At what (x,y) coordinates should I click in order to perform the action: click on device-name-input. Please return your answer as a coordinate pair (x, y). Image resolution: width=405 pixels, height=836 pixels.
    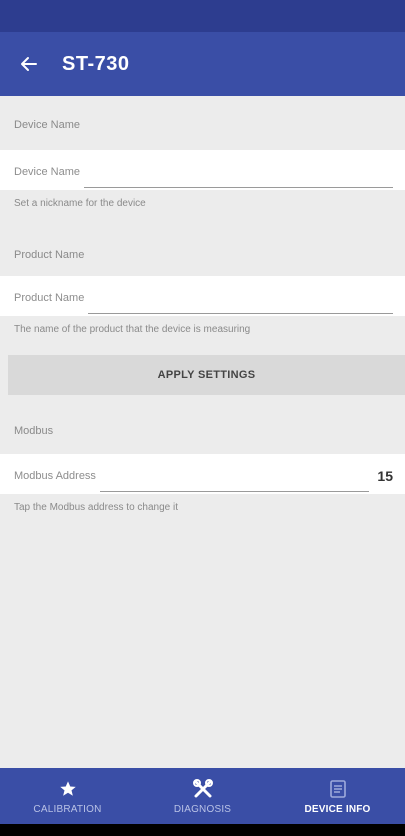
    Looking at the image, I should click on (238, 175).